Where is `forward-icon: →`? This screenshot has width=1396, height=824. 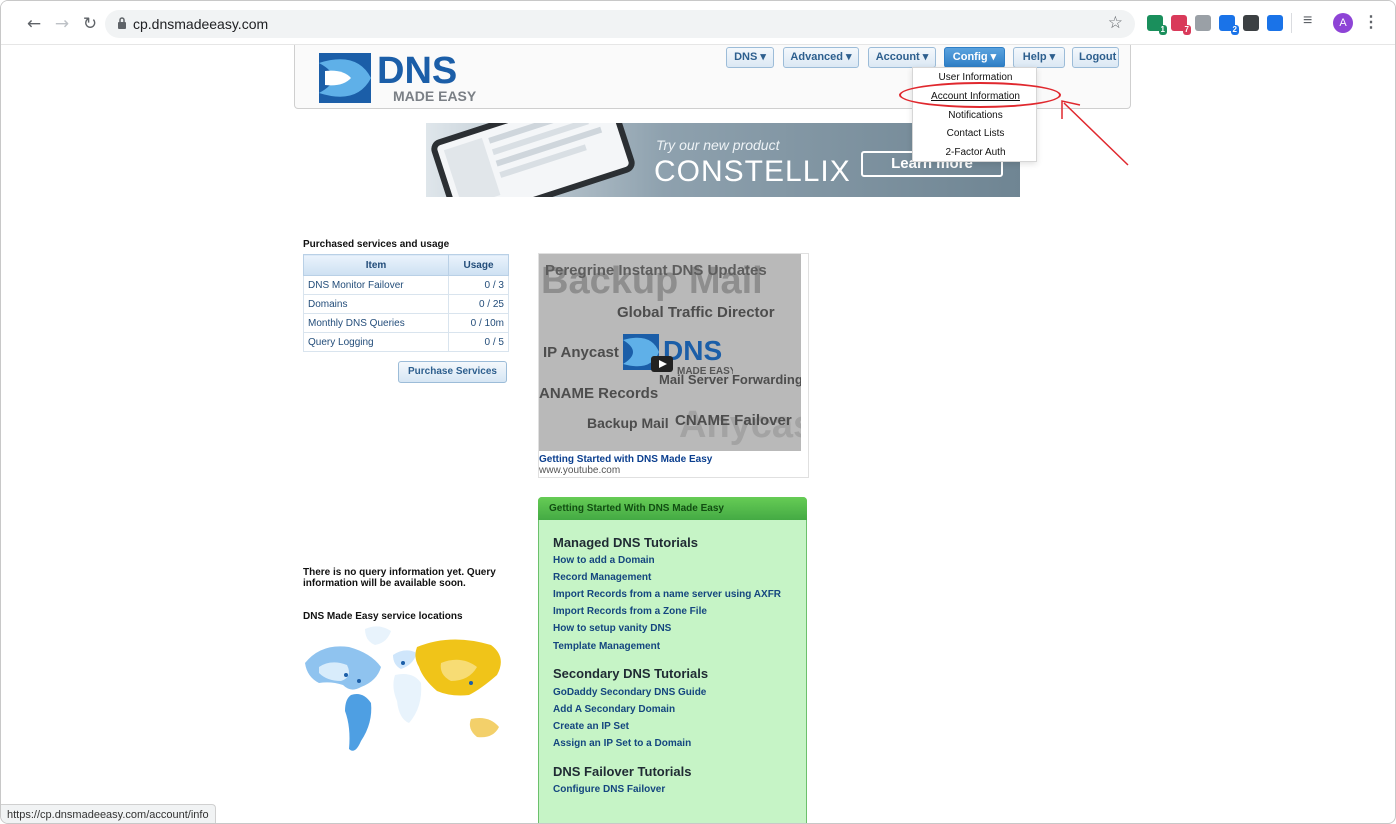 forward-icon: → is located at coordinates (62, 24).